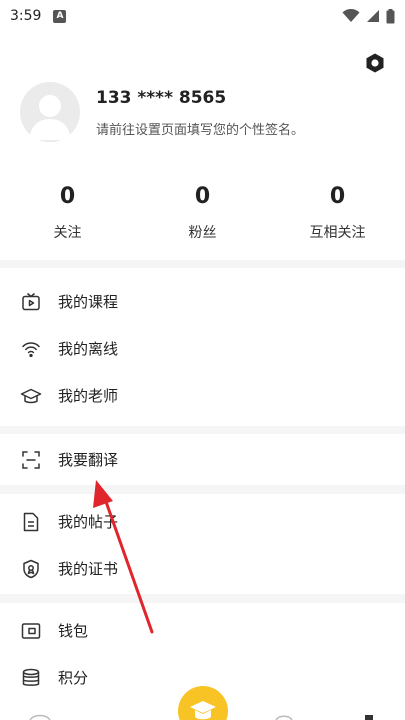 The width and height of the screenshot is (405, 720). I want to click on nav-profile-icon, so click(369, 716).